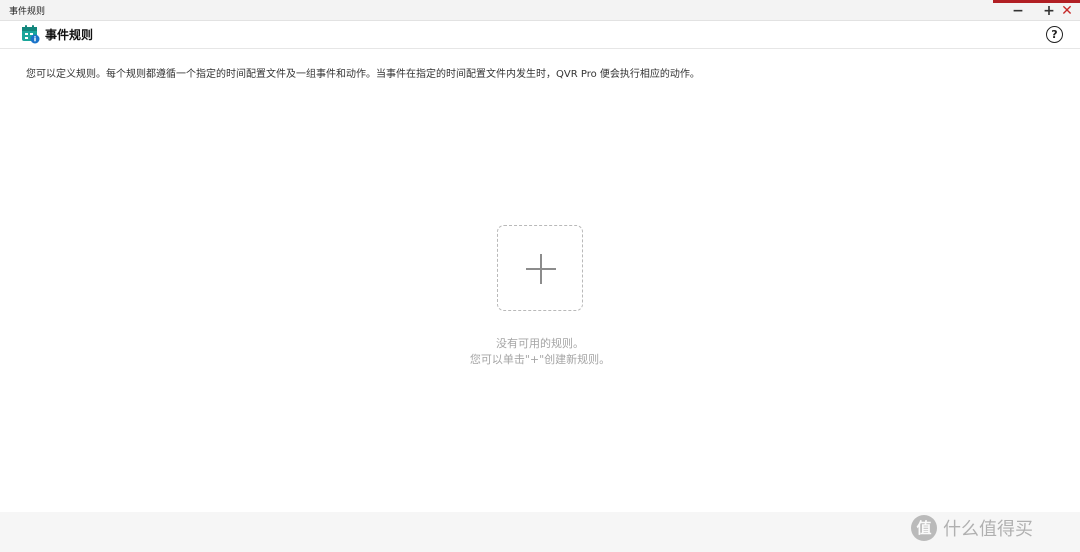 The image size is (1080, 552). What do you see at coordinates (540, 268) in the screenshot?
I see `add-rule-button` at bounding box center [540, 268].